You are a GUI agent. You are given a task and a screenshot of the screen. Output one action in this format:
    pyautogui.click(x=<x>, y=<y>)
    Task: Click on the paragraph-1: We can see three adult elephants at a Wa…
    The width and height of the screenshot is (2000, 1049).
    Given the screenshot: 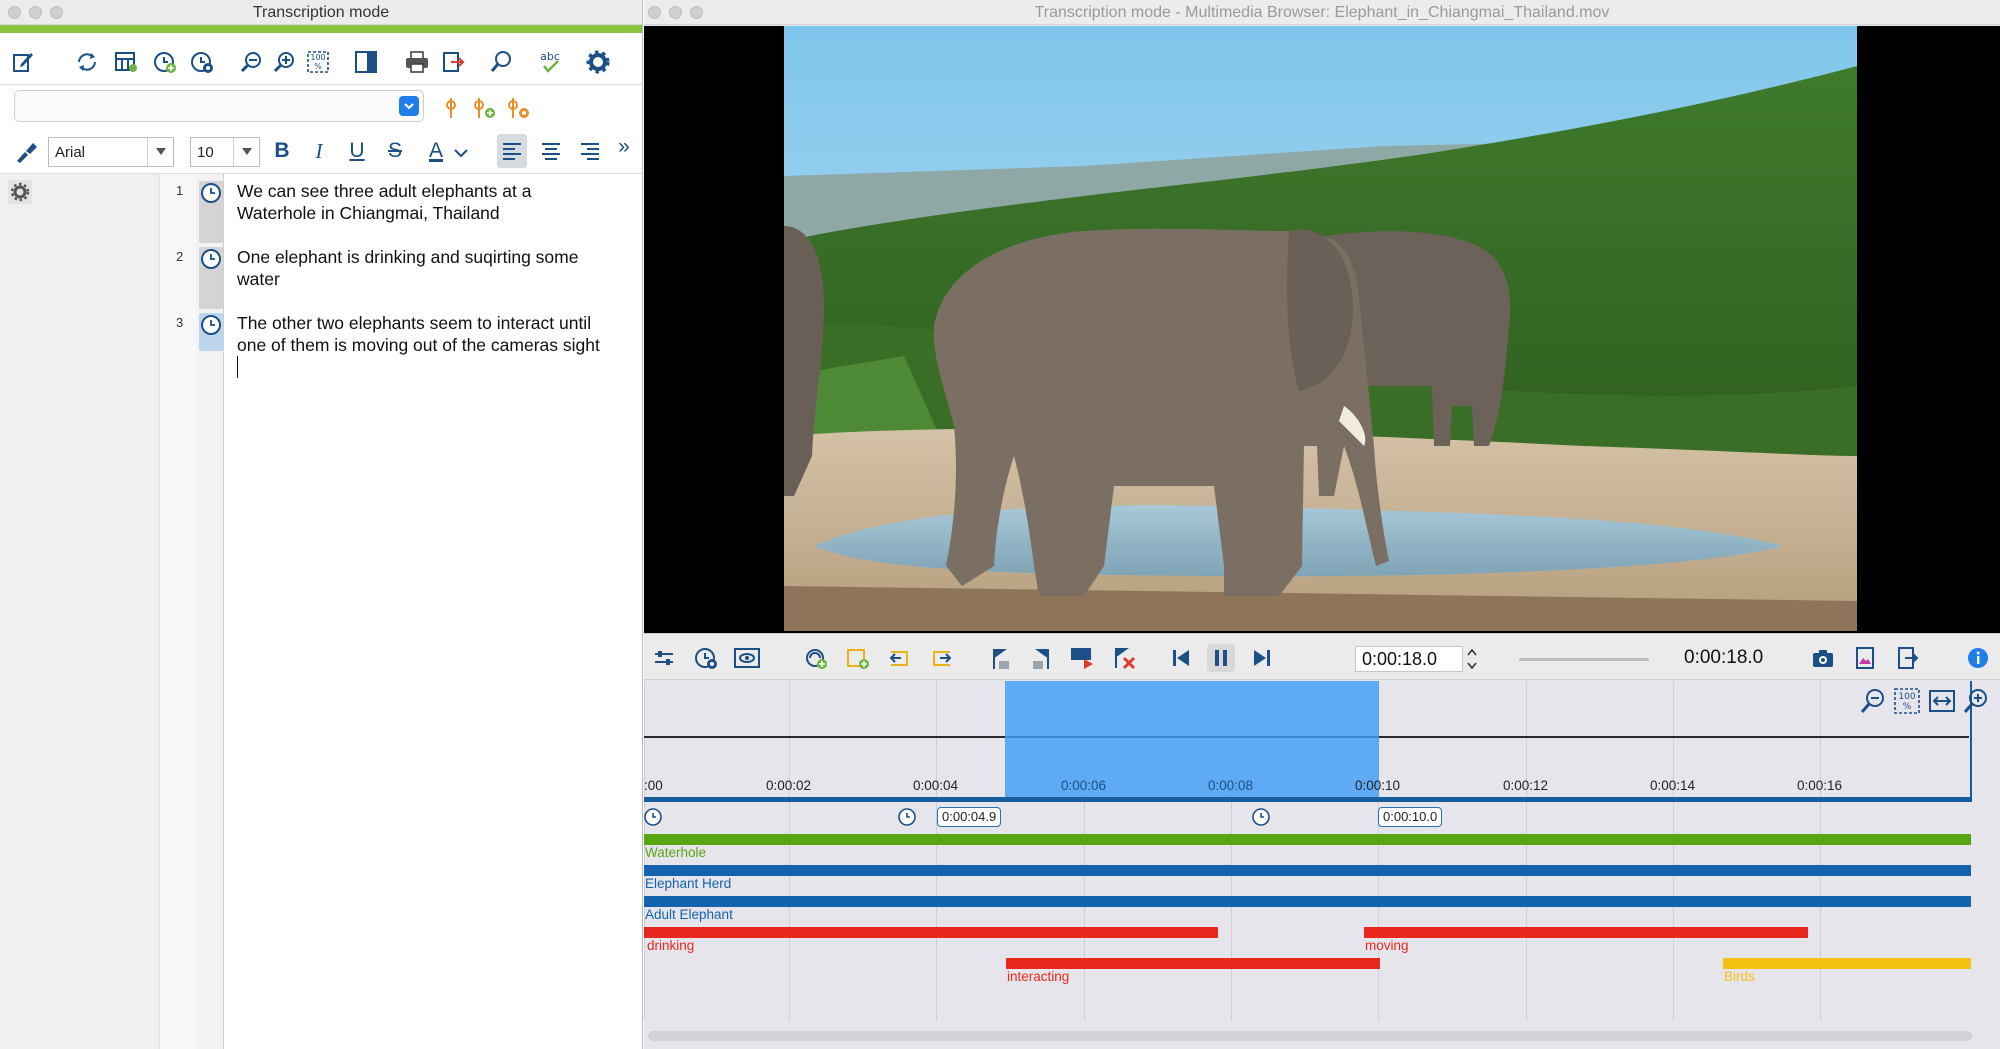 What is the action you would take?
    pyautogui.click(x=434, y=202)
    